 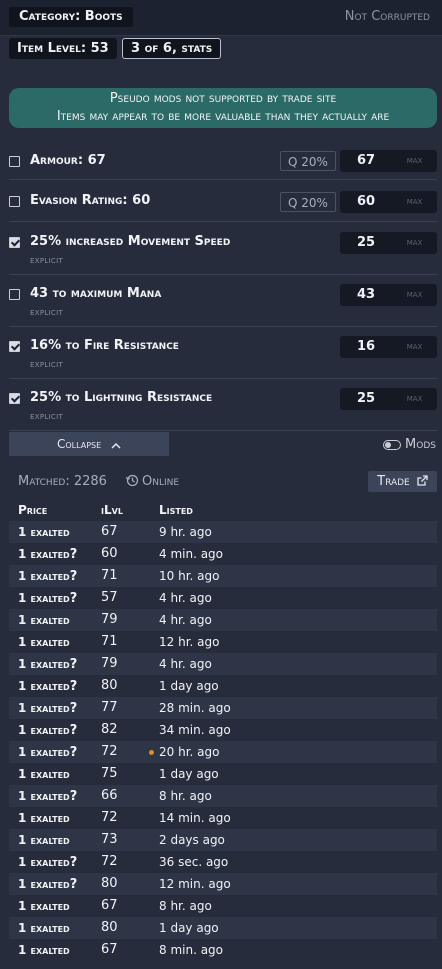 I want to click on table-row: 1 exalted 73 2 days ago, so click(x=223, y=840).